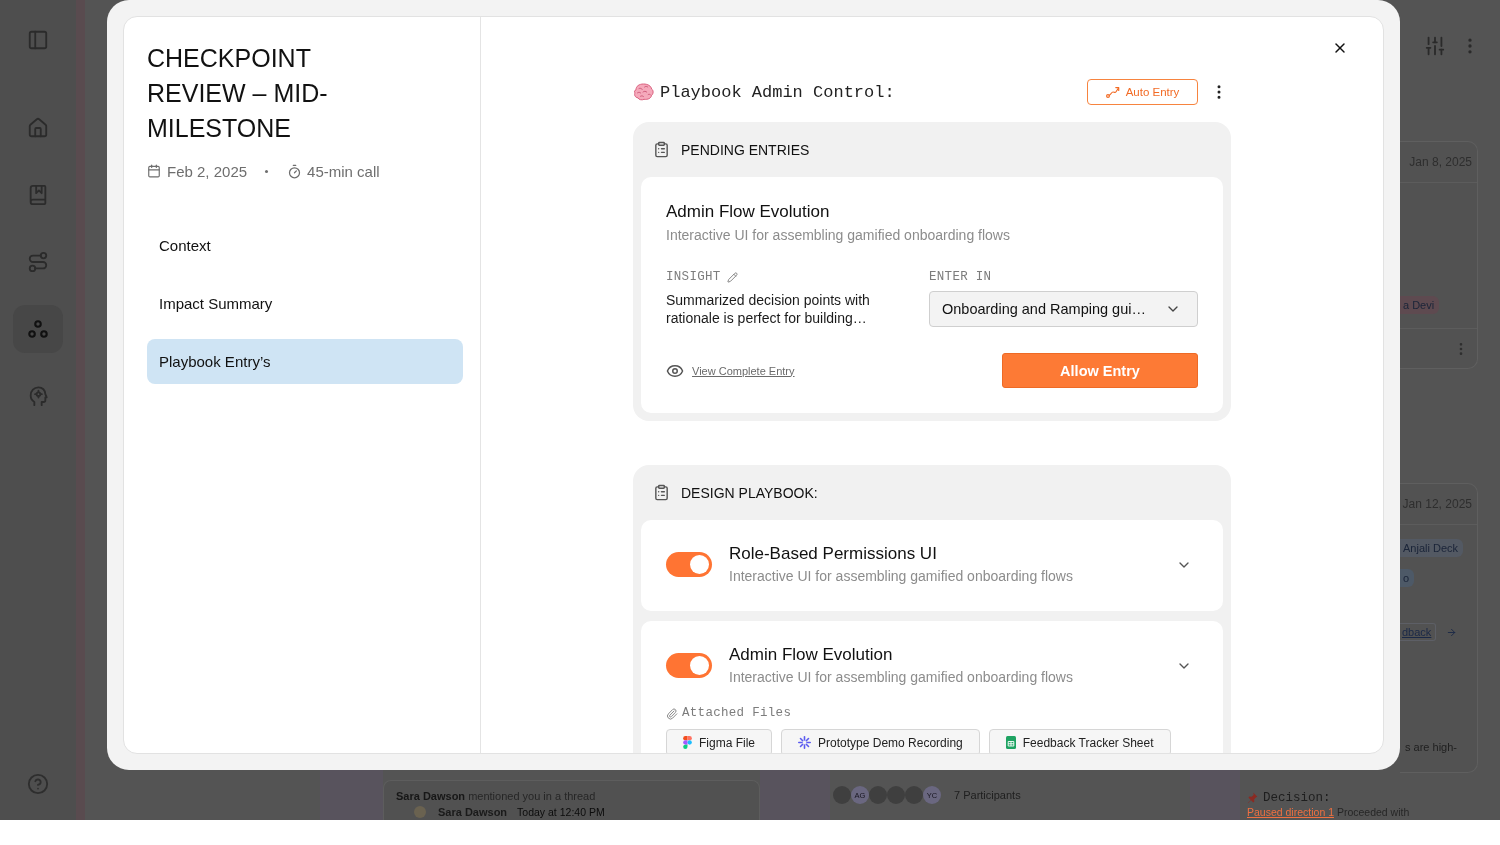 This screenshot has height=845, width=1500. I want to click on sidebar-button, so click(38, 329).